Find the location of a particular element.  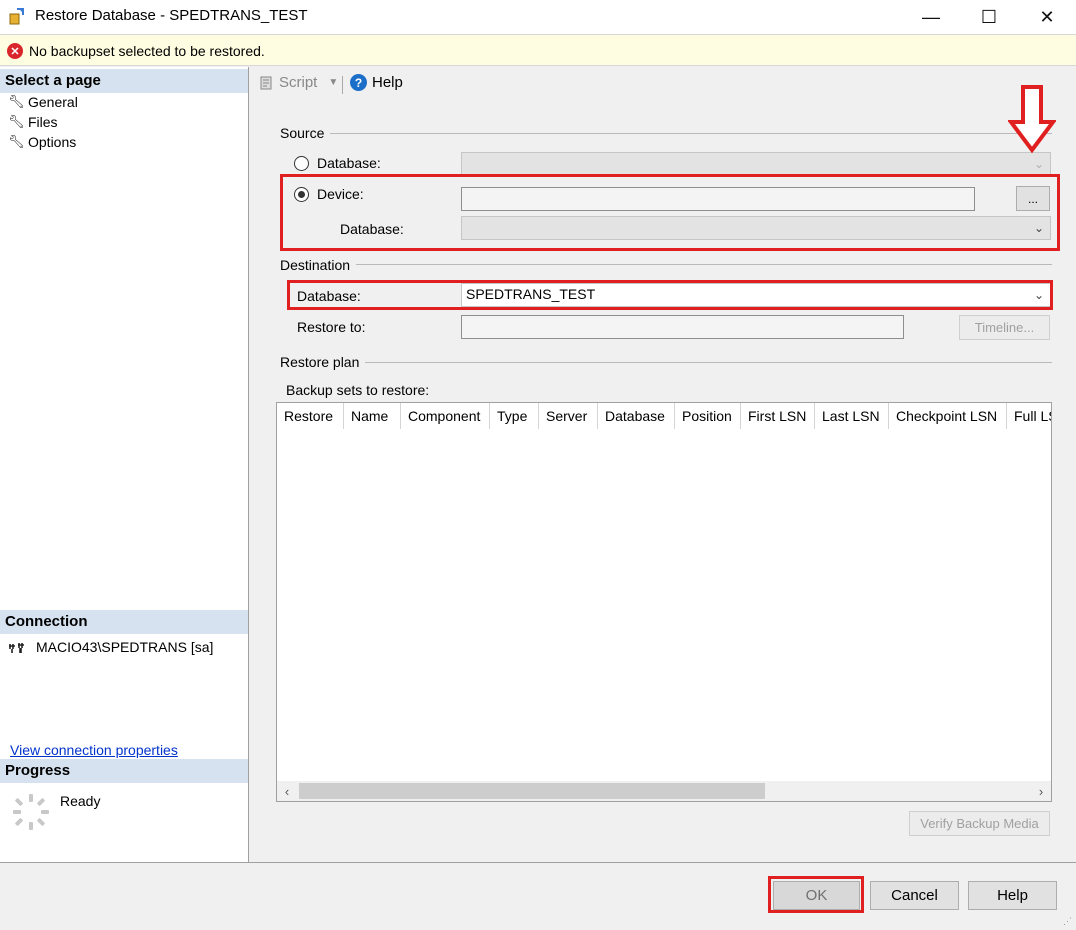

help-icon: ? is located at coordinates (358, 82).